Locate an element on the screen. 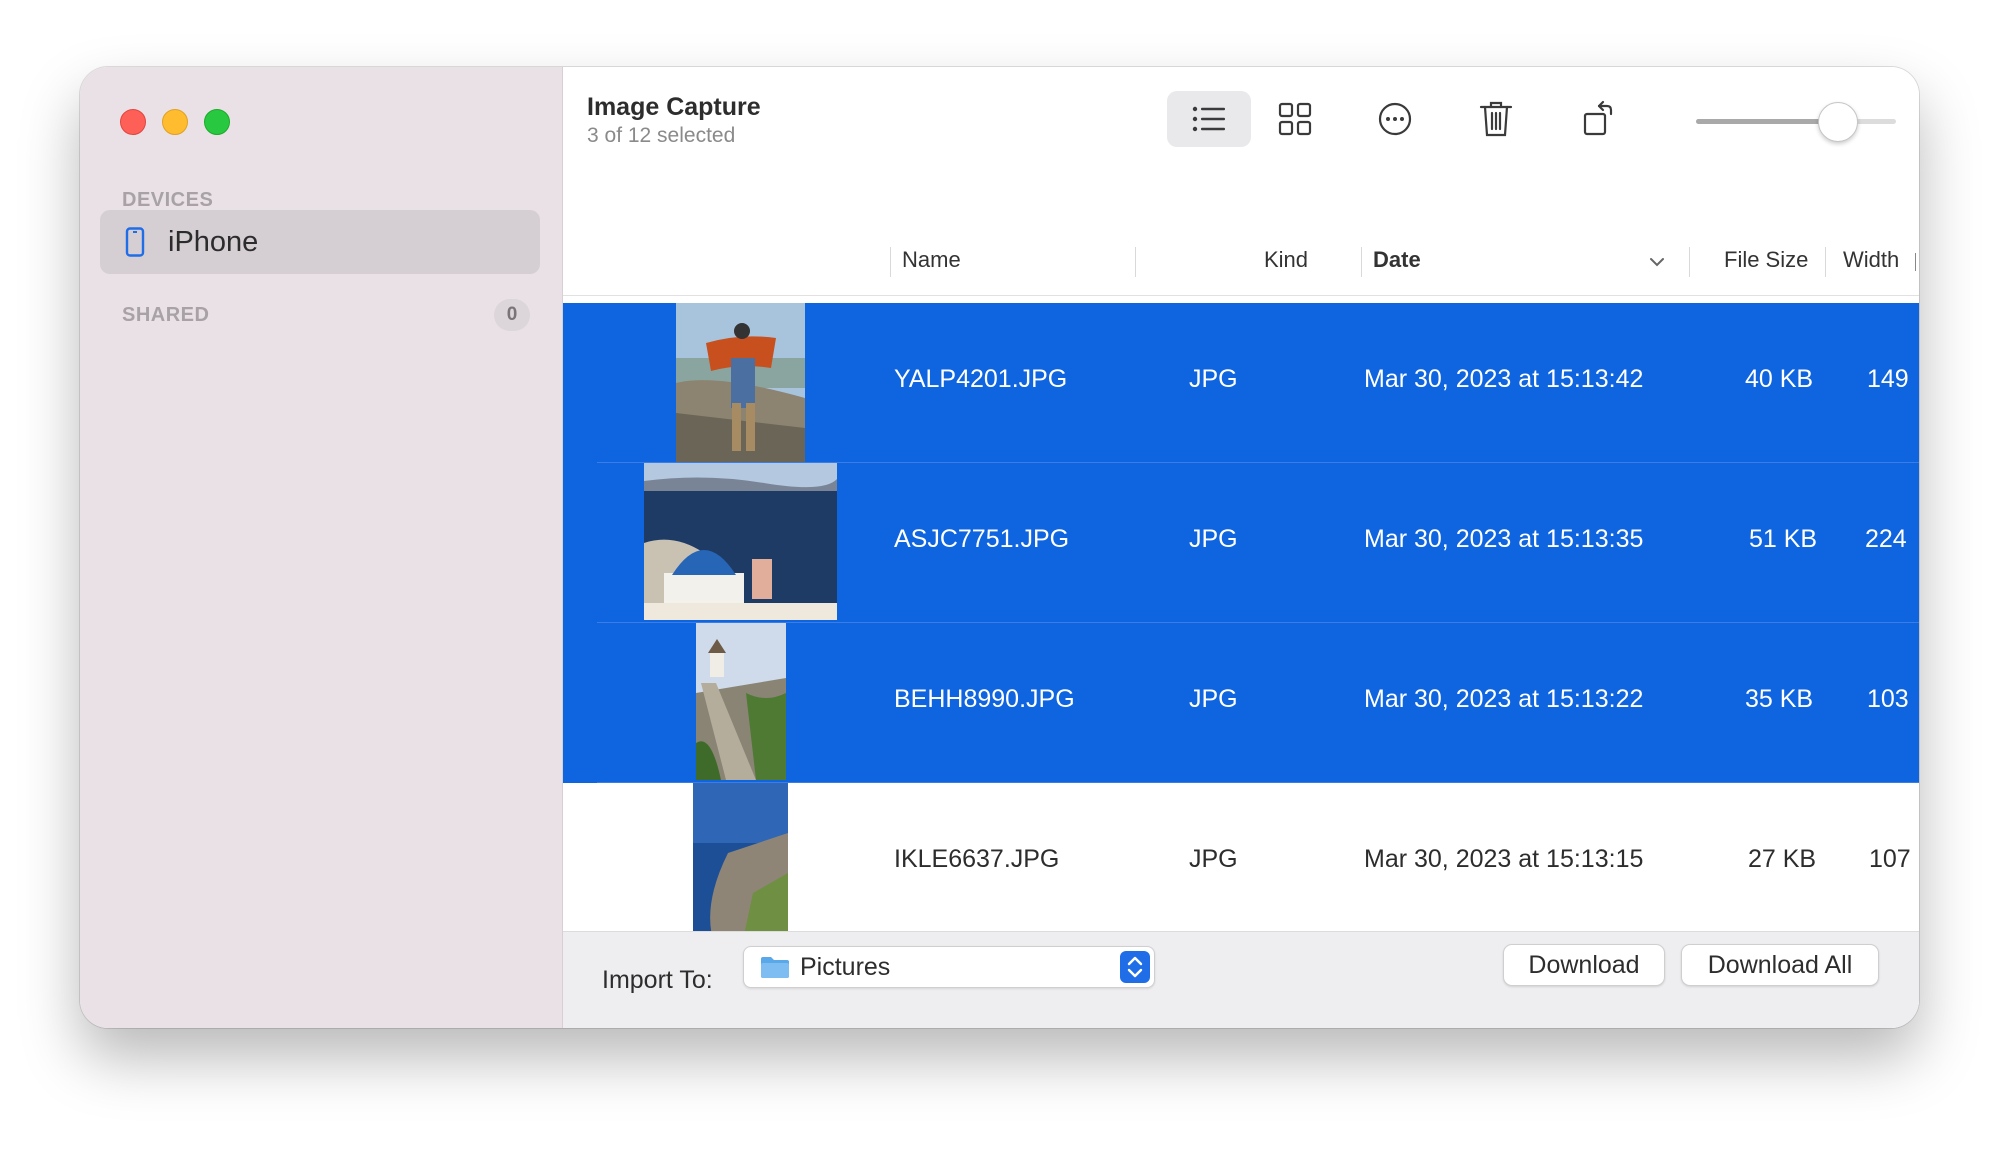 The image size is (2006, 1160). sidebar-item-iphone: iPhone is located at coordinates (320, 242).